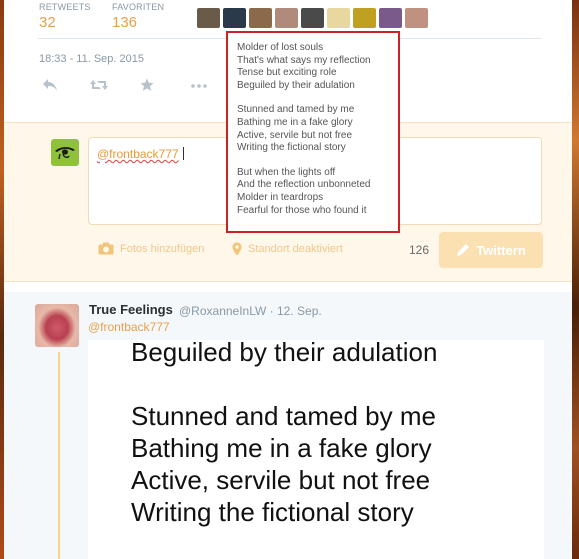 This screenshot has height=559, width=579. What do you see at coordinates (162, 248) in the screenshot?
I see `add-photo-label: Fotos hinzufügen` at bounding box center [162, 248].